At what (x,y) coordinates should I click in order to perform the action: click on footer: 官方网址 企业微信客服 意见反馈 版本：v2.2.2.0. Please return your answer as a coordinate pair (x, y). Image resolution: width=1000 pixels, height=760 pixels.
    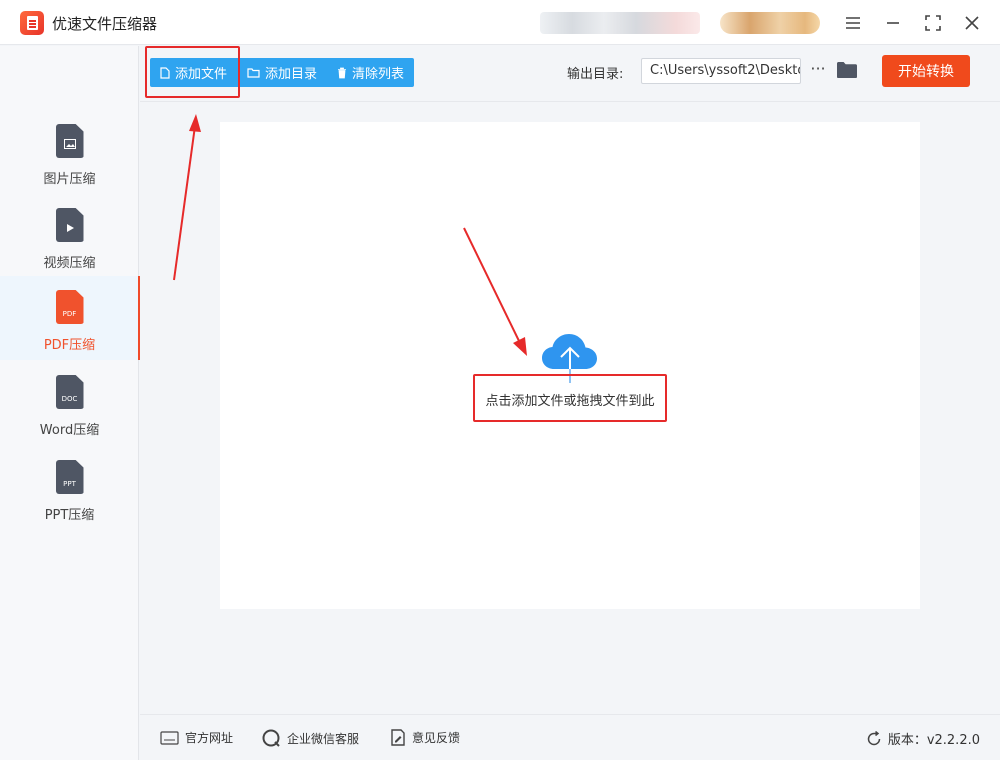
    Looking at the image, I should click on (570, 737).